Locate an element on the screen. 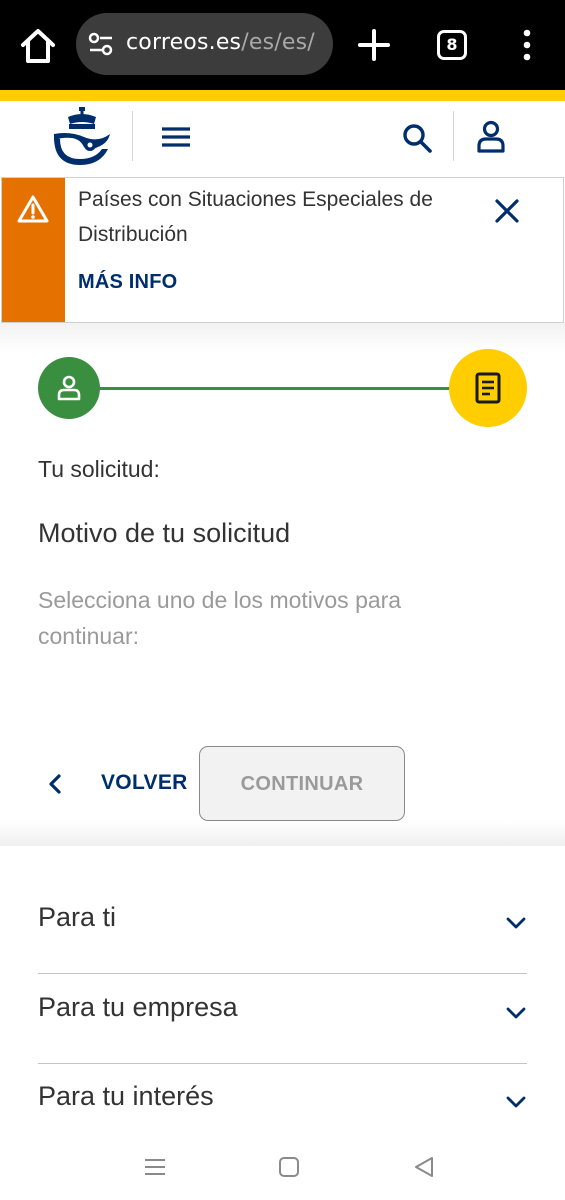  section-label: Tu solicitud: is located at coordinates (99, 469).